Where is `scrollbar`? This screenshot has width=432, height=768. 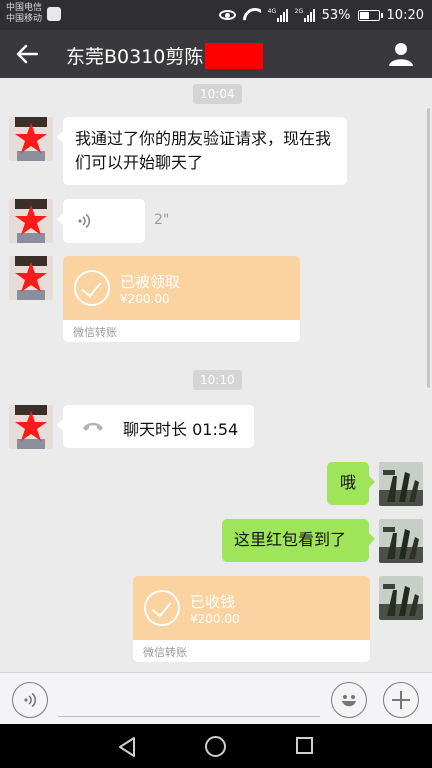 scrollbar is located at coordinates (428, 248).